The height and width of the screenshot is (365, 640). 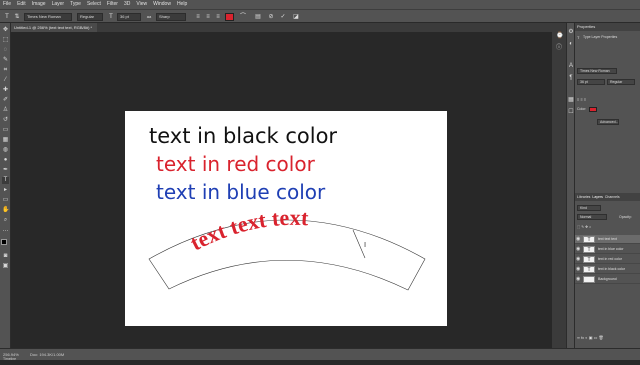 What do you see at coordinates (141, 4) in the screenshot?
I see `menu-view: View` at bounding box center [141, 4].